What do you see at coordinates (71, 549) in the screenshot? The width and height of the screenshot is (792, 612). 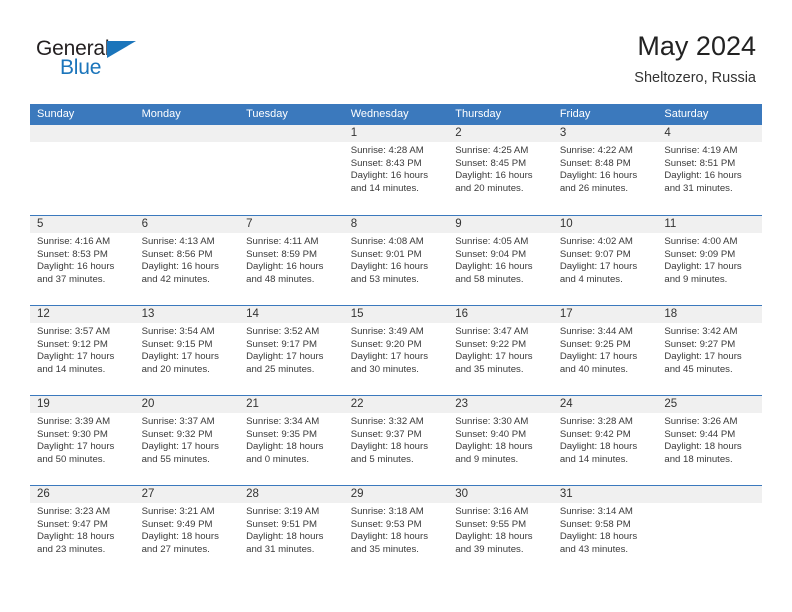 I see `daylight-duration-line2: and 23 minutes.` at bounding box center [71, 549].